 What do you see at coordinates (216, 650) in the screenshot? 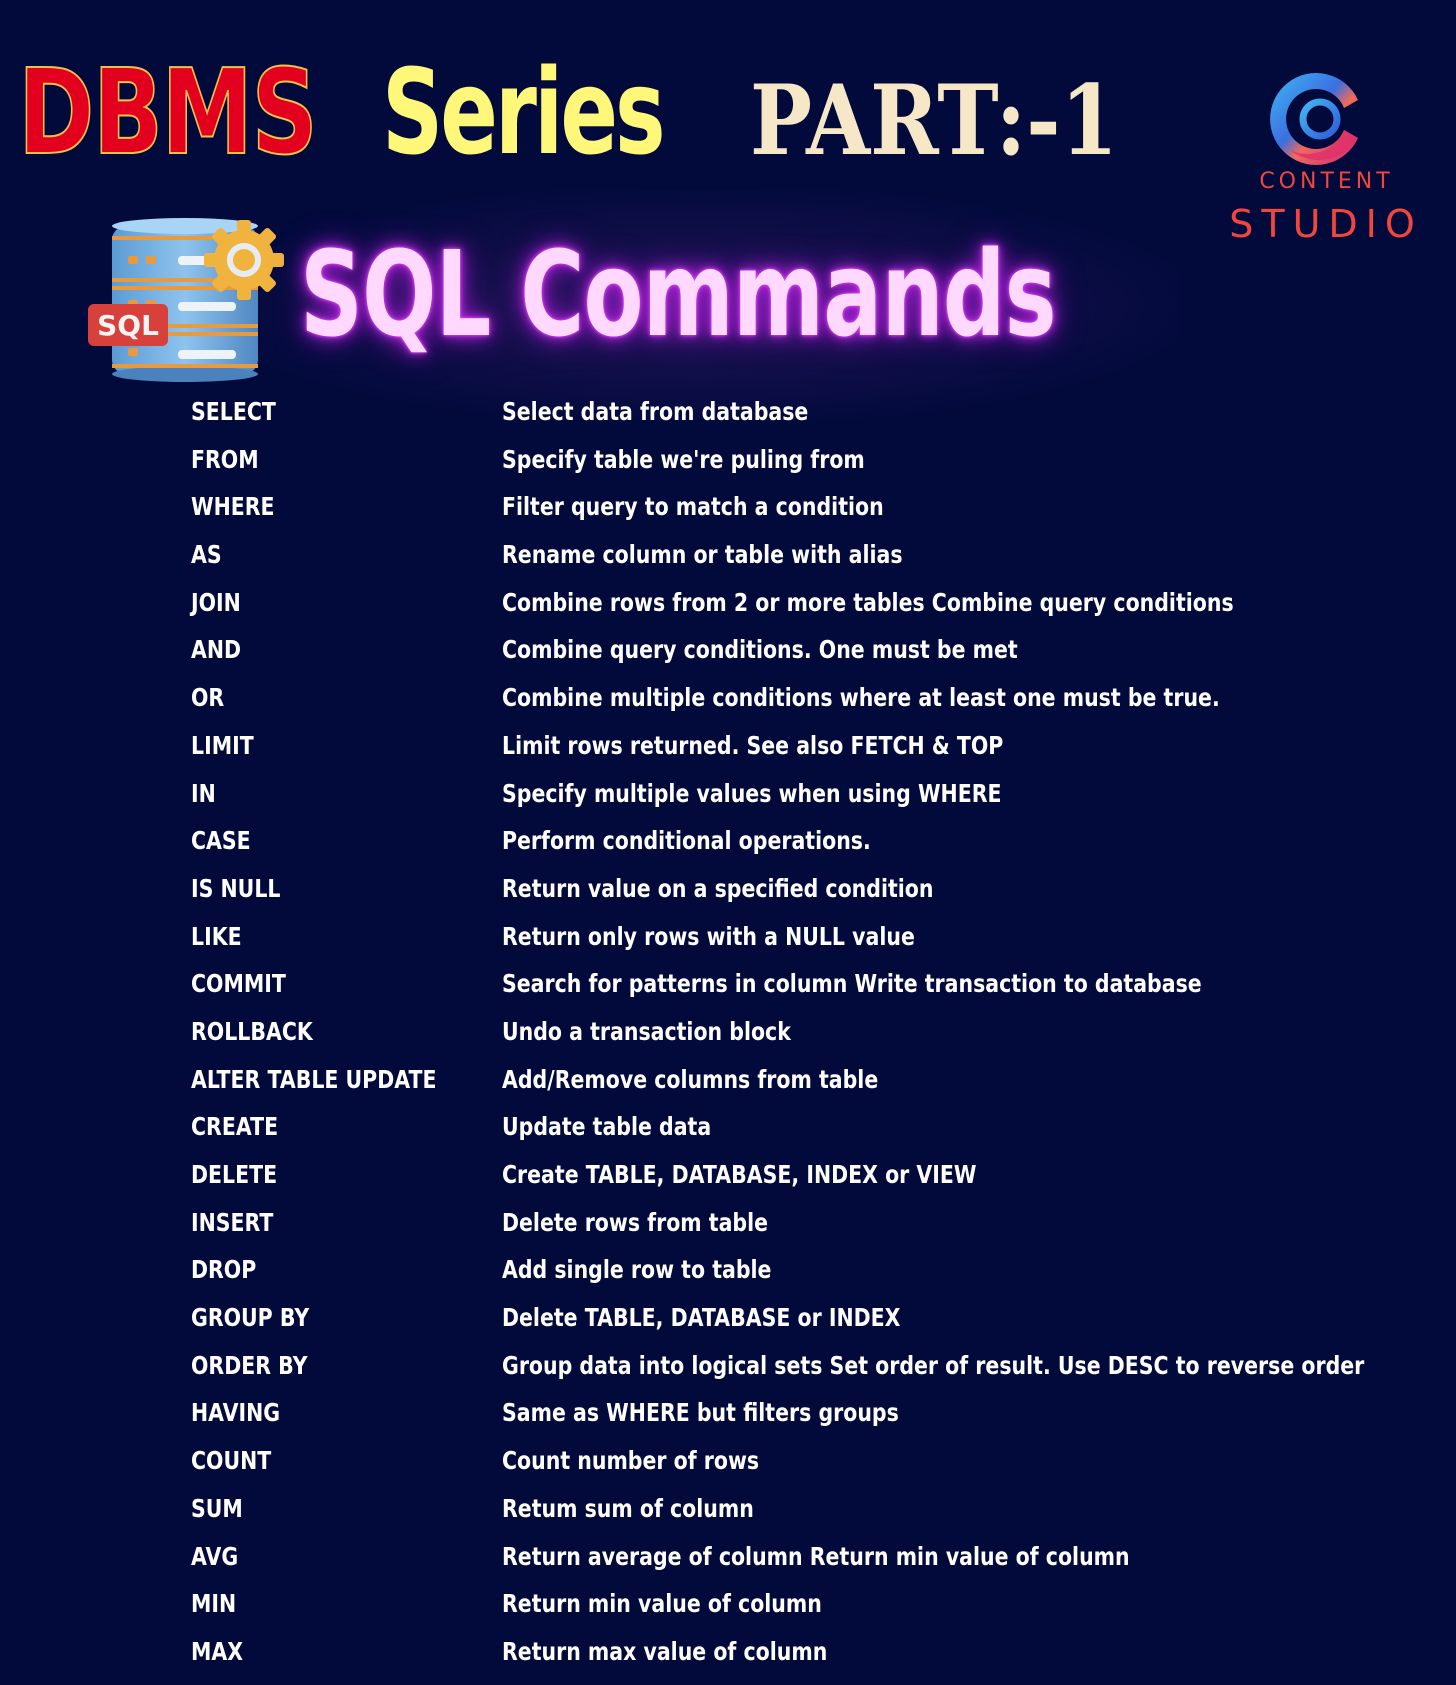
I see `command-keyword: AND` at bounding box center [216, 650].